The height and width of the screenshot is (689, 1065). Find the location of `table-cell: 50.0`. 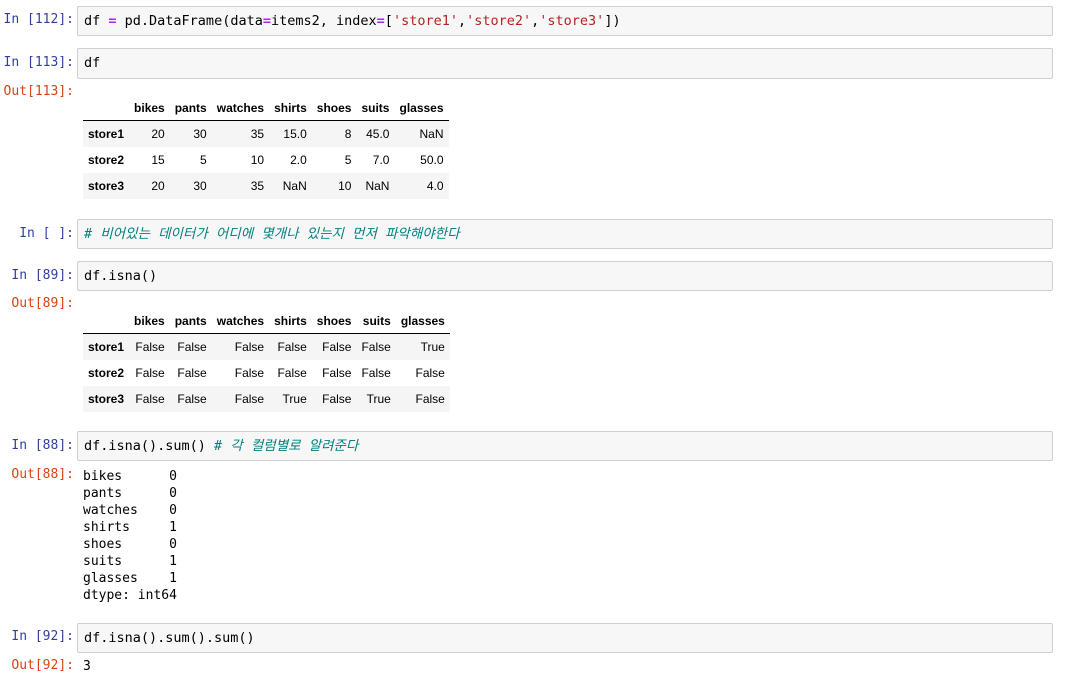

table-cell: 50.0 is located at coordinates (432, 160).